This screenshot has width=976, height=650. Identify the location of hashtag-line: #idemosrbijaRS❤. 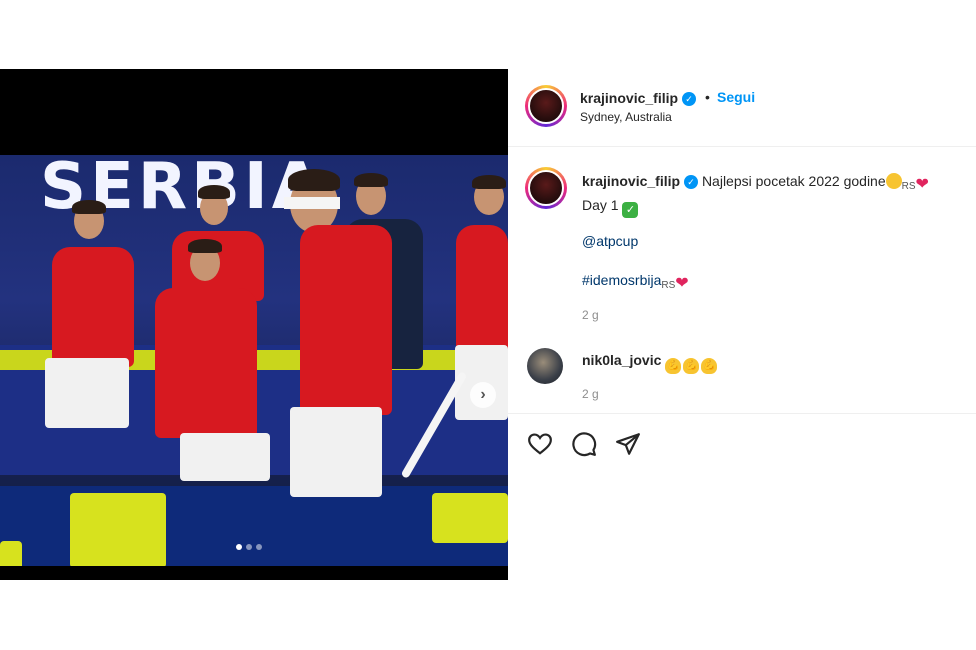
(635, 282).